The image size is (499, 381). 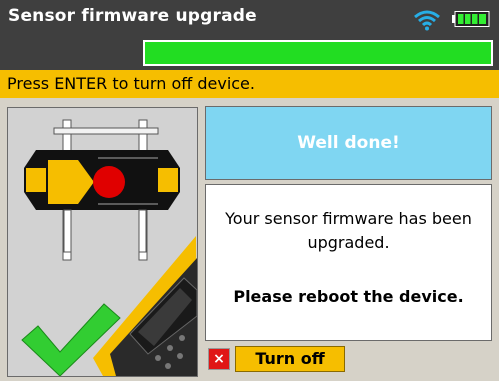 I want to click on wifi-icon, so click(x=427, y=20).